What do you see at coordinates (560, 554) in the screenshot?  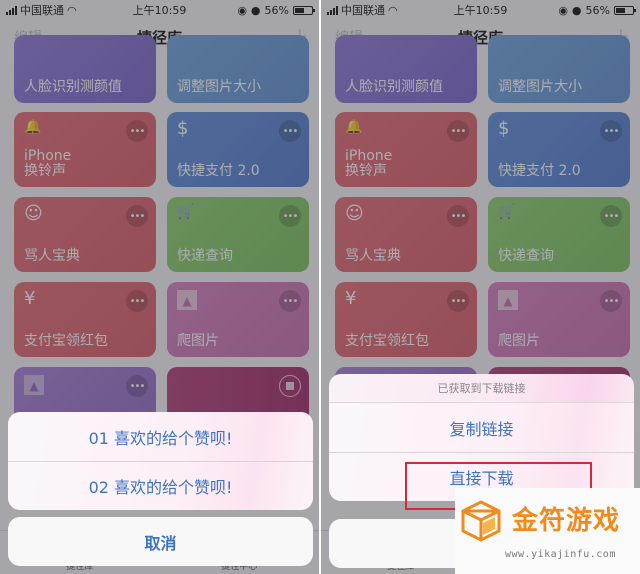 I see `watermark-url: www.yikajinfu.com` at bounding box center [560, 554].